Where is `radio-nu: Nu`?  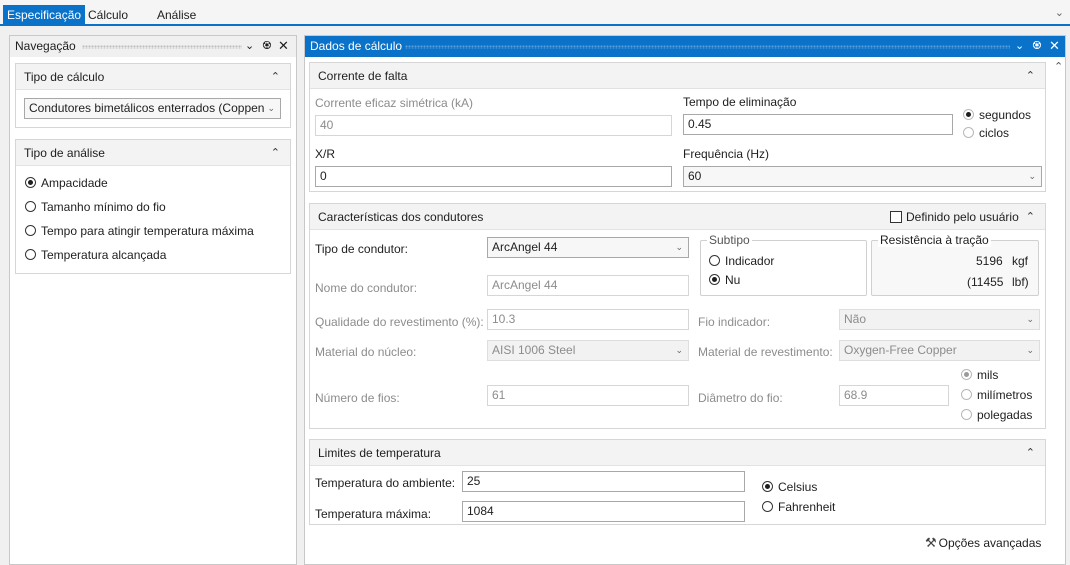
radio-nu: Nu is located at coordinates (724, 280).